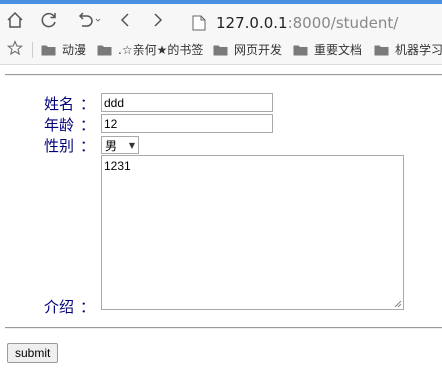  What do you see at coordinates (33, 353) in the screenshot?
I see `submit-button: submit` at bounding box center [33, 353].